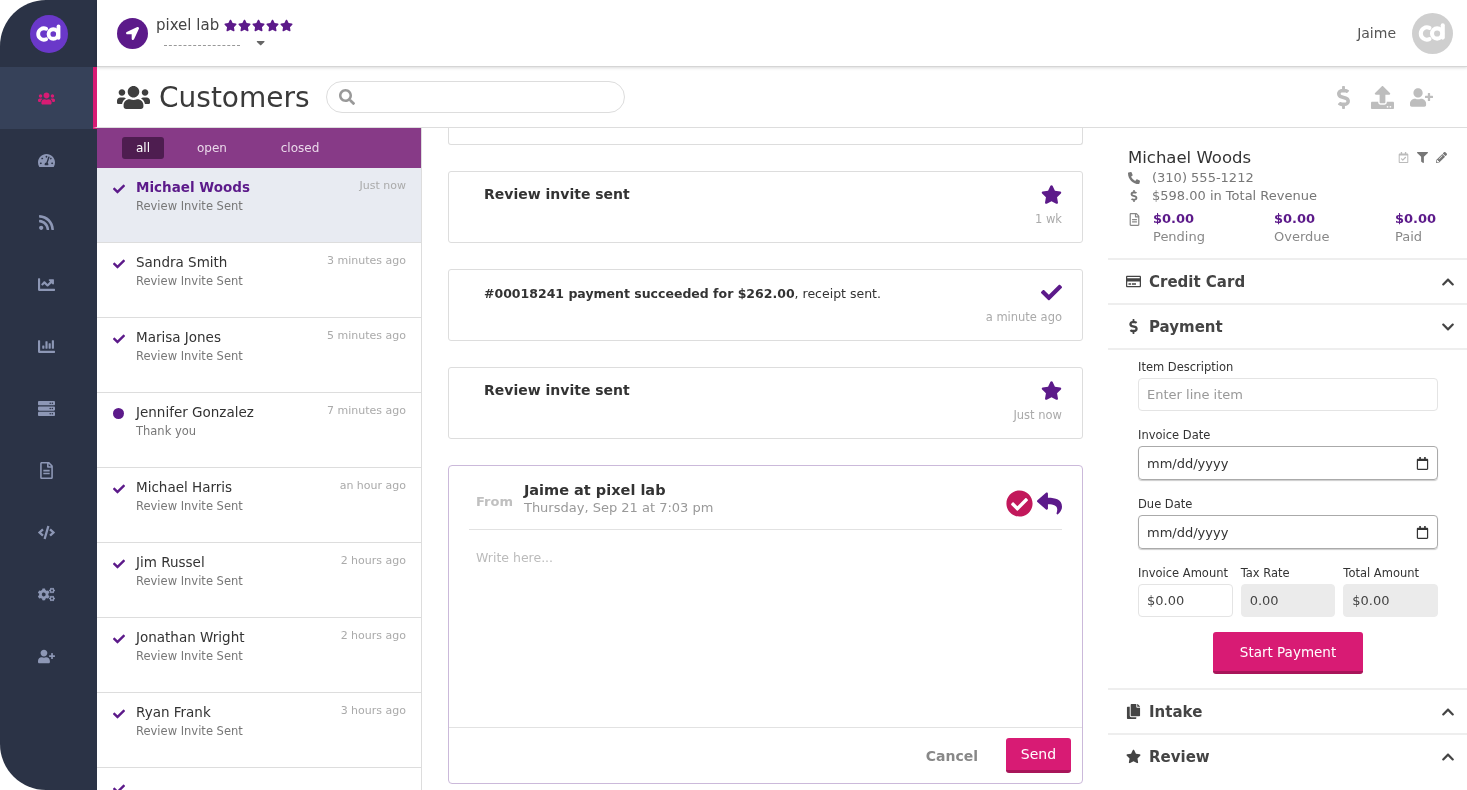 The image size is (1467, 790). What do you see at coordinates (366, 261) in the screenshot?
I see `customer-time: 3 minutes ago` at bounding box center [366, 261].